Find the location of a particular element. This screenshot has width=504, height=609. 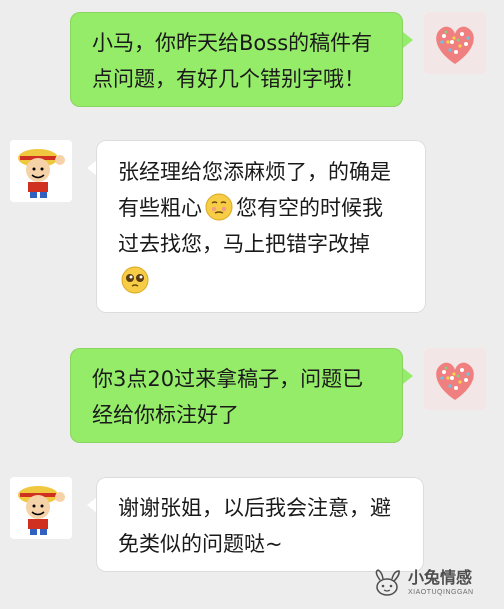

message-line: 有些粗心 您有空的时候我 is located at coordinates (262, 208).